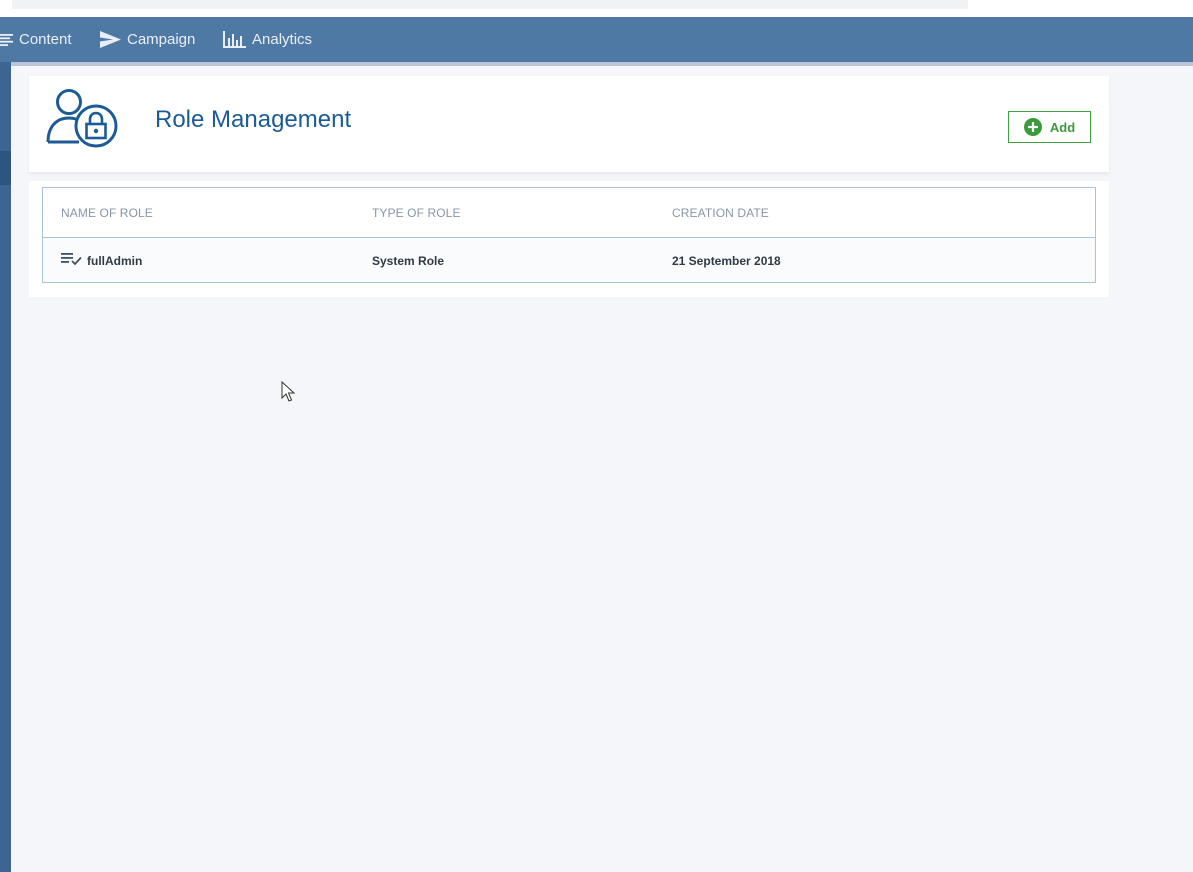  Describe the element at coordinates (282, 39) in the screenshot. I see `nav-item-label: Analytics` at that location.